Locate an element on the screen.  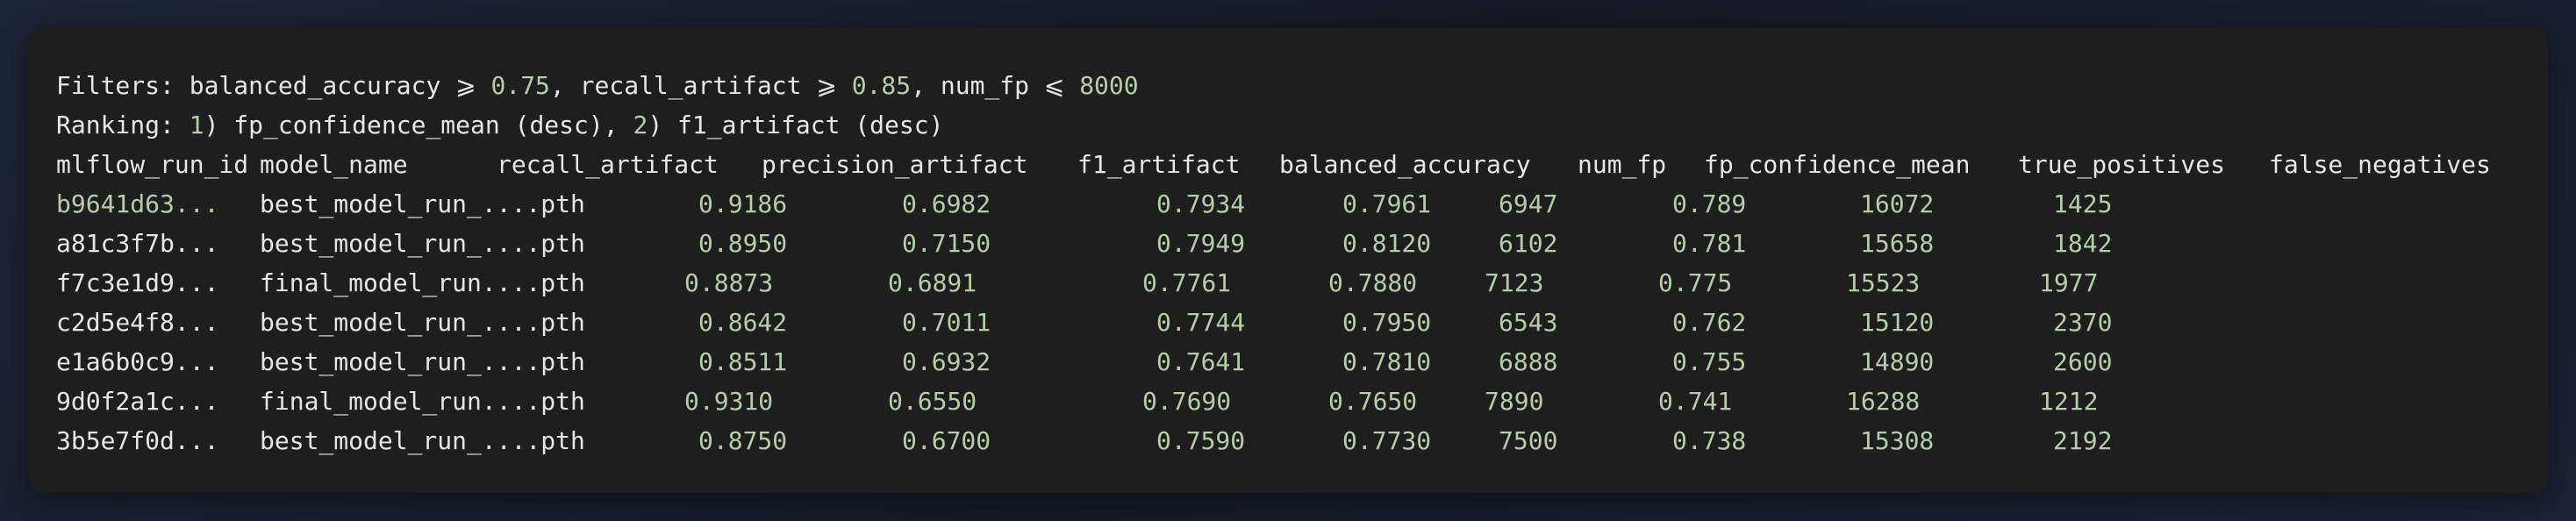
fp-confidence-cell: 0.775 is located at coordinates (1695, 282).